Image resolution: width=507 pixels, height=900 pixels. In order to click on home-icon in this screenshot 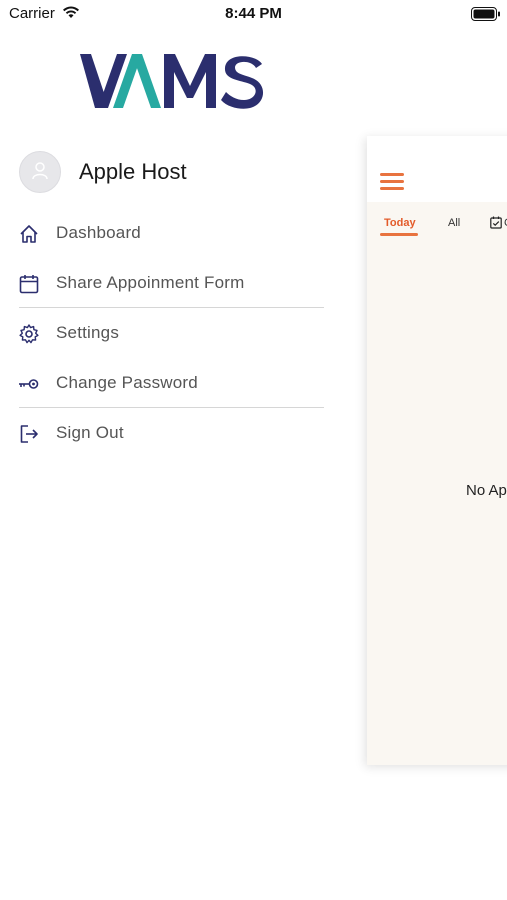, I will do `click(29, 234)`.